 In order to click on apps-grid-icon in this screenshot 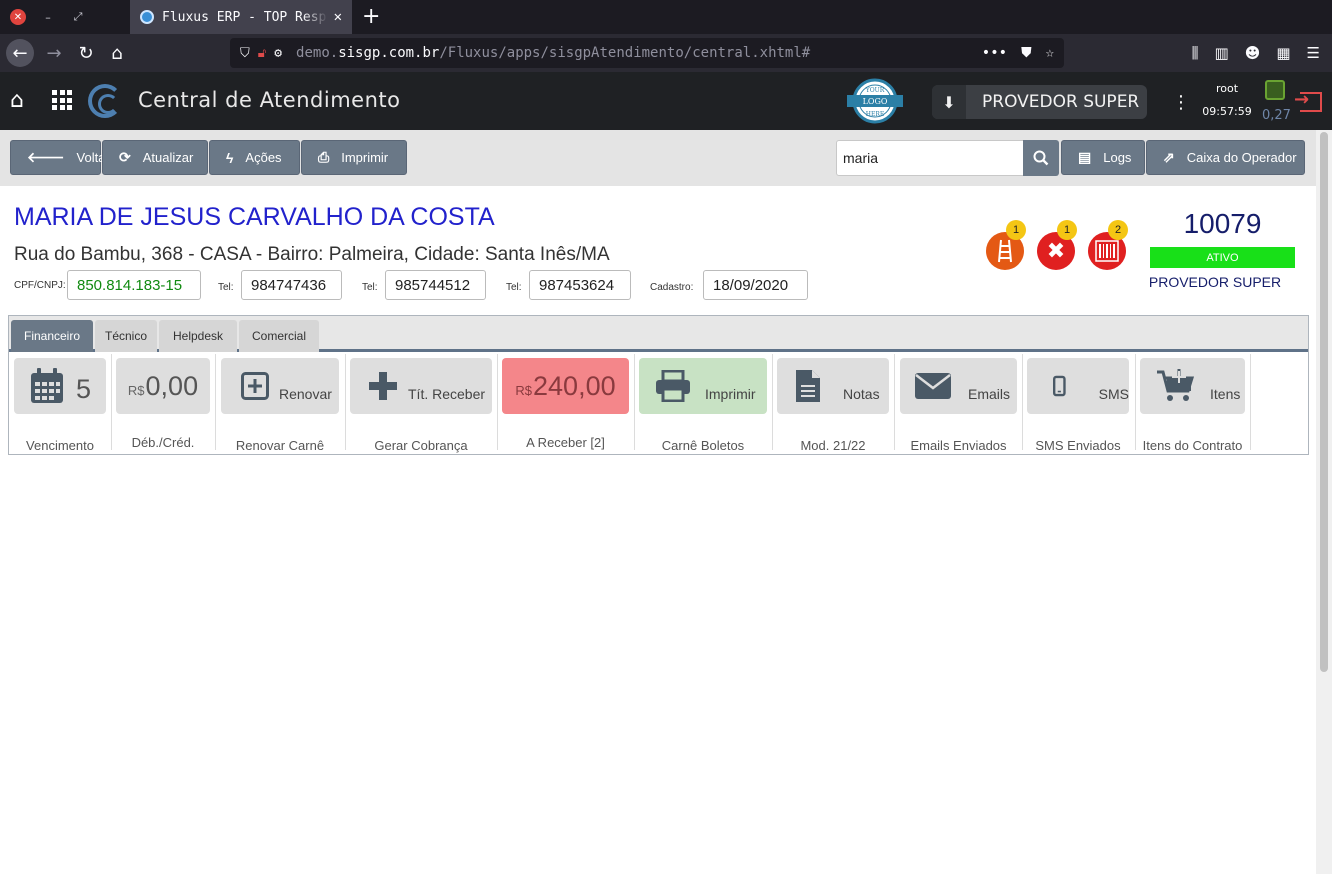, I will do `click(62, 100)`.